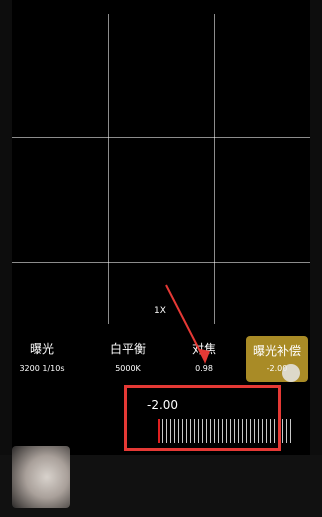 The width and height of the screenshot is (322, 517). I want to click on setting-focus: 对焦 0.98, so click(204, 358).